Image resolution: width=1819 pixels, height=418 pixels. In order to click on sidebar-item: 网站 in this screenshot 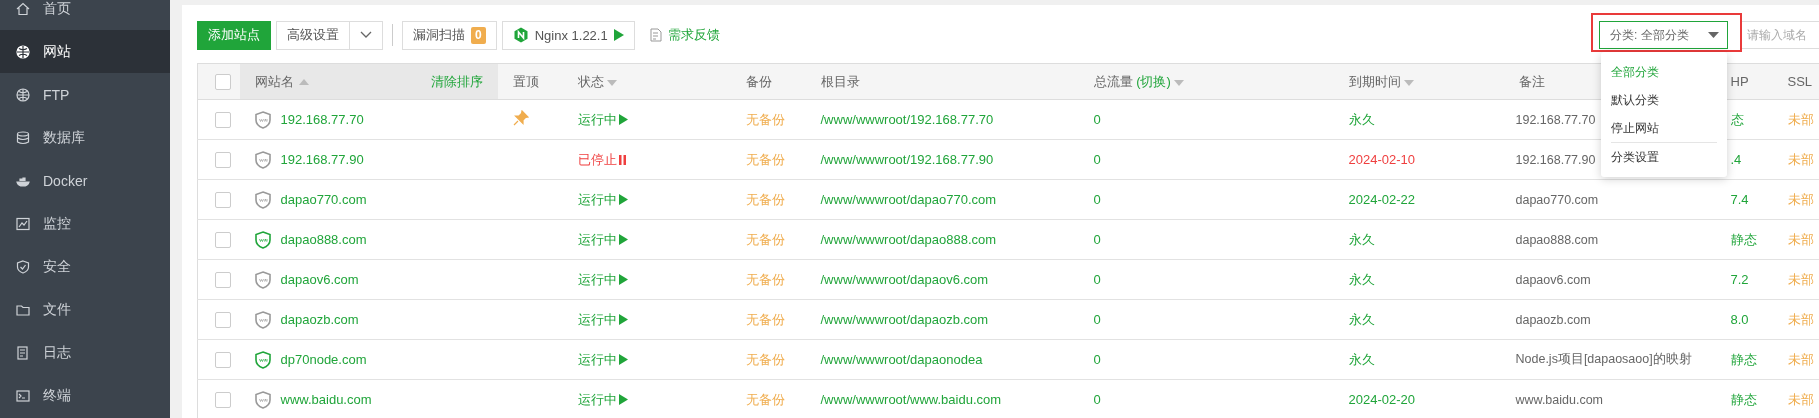, I will do `click(85, 51)`.